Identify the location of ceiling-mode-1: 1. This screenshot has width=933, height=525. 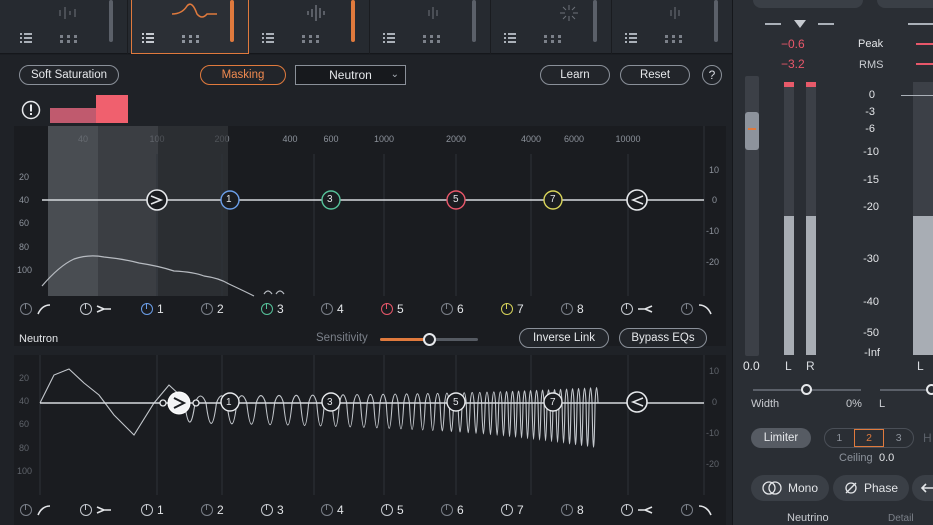
(839, 438).